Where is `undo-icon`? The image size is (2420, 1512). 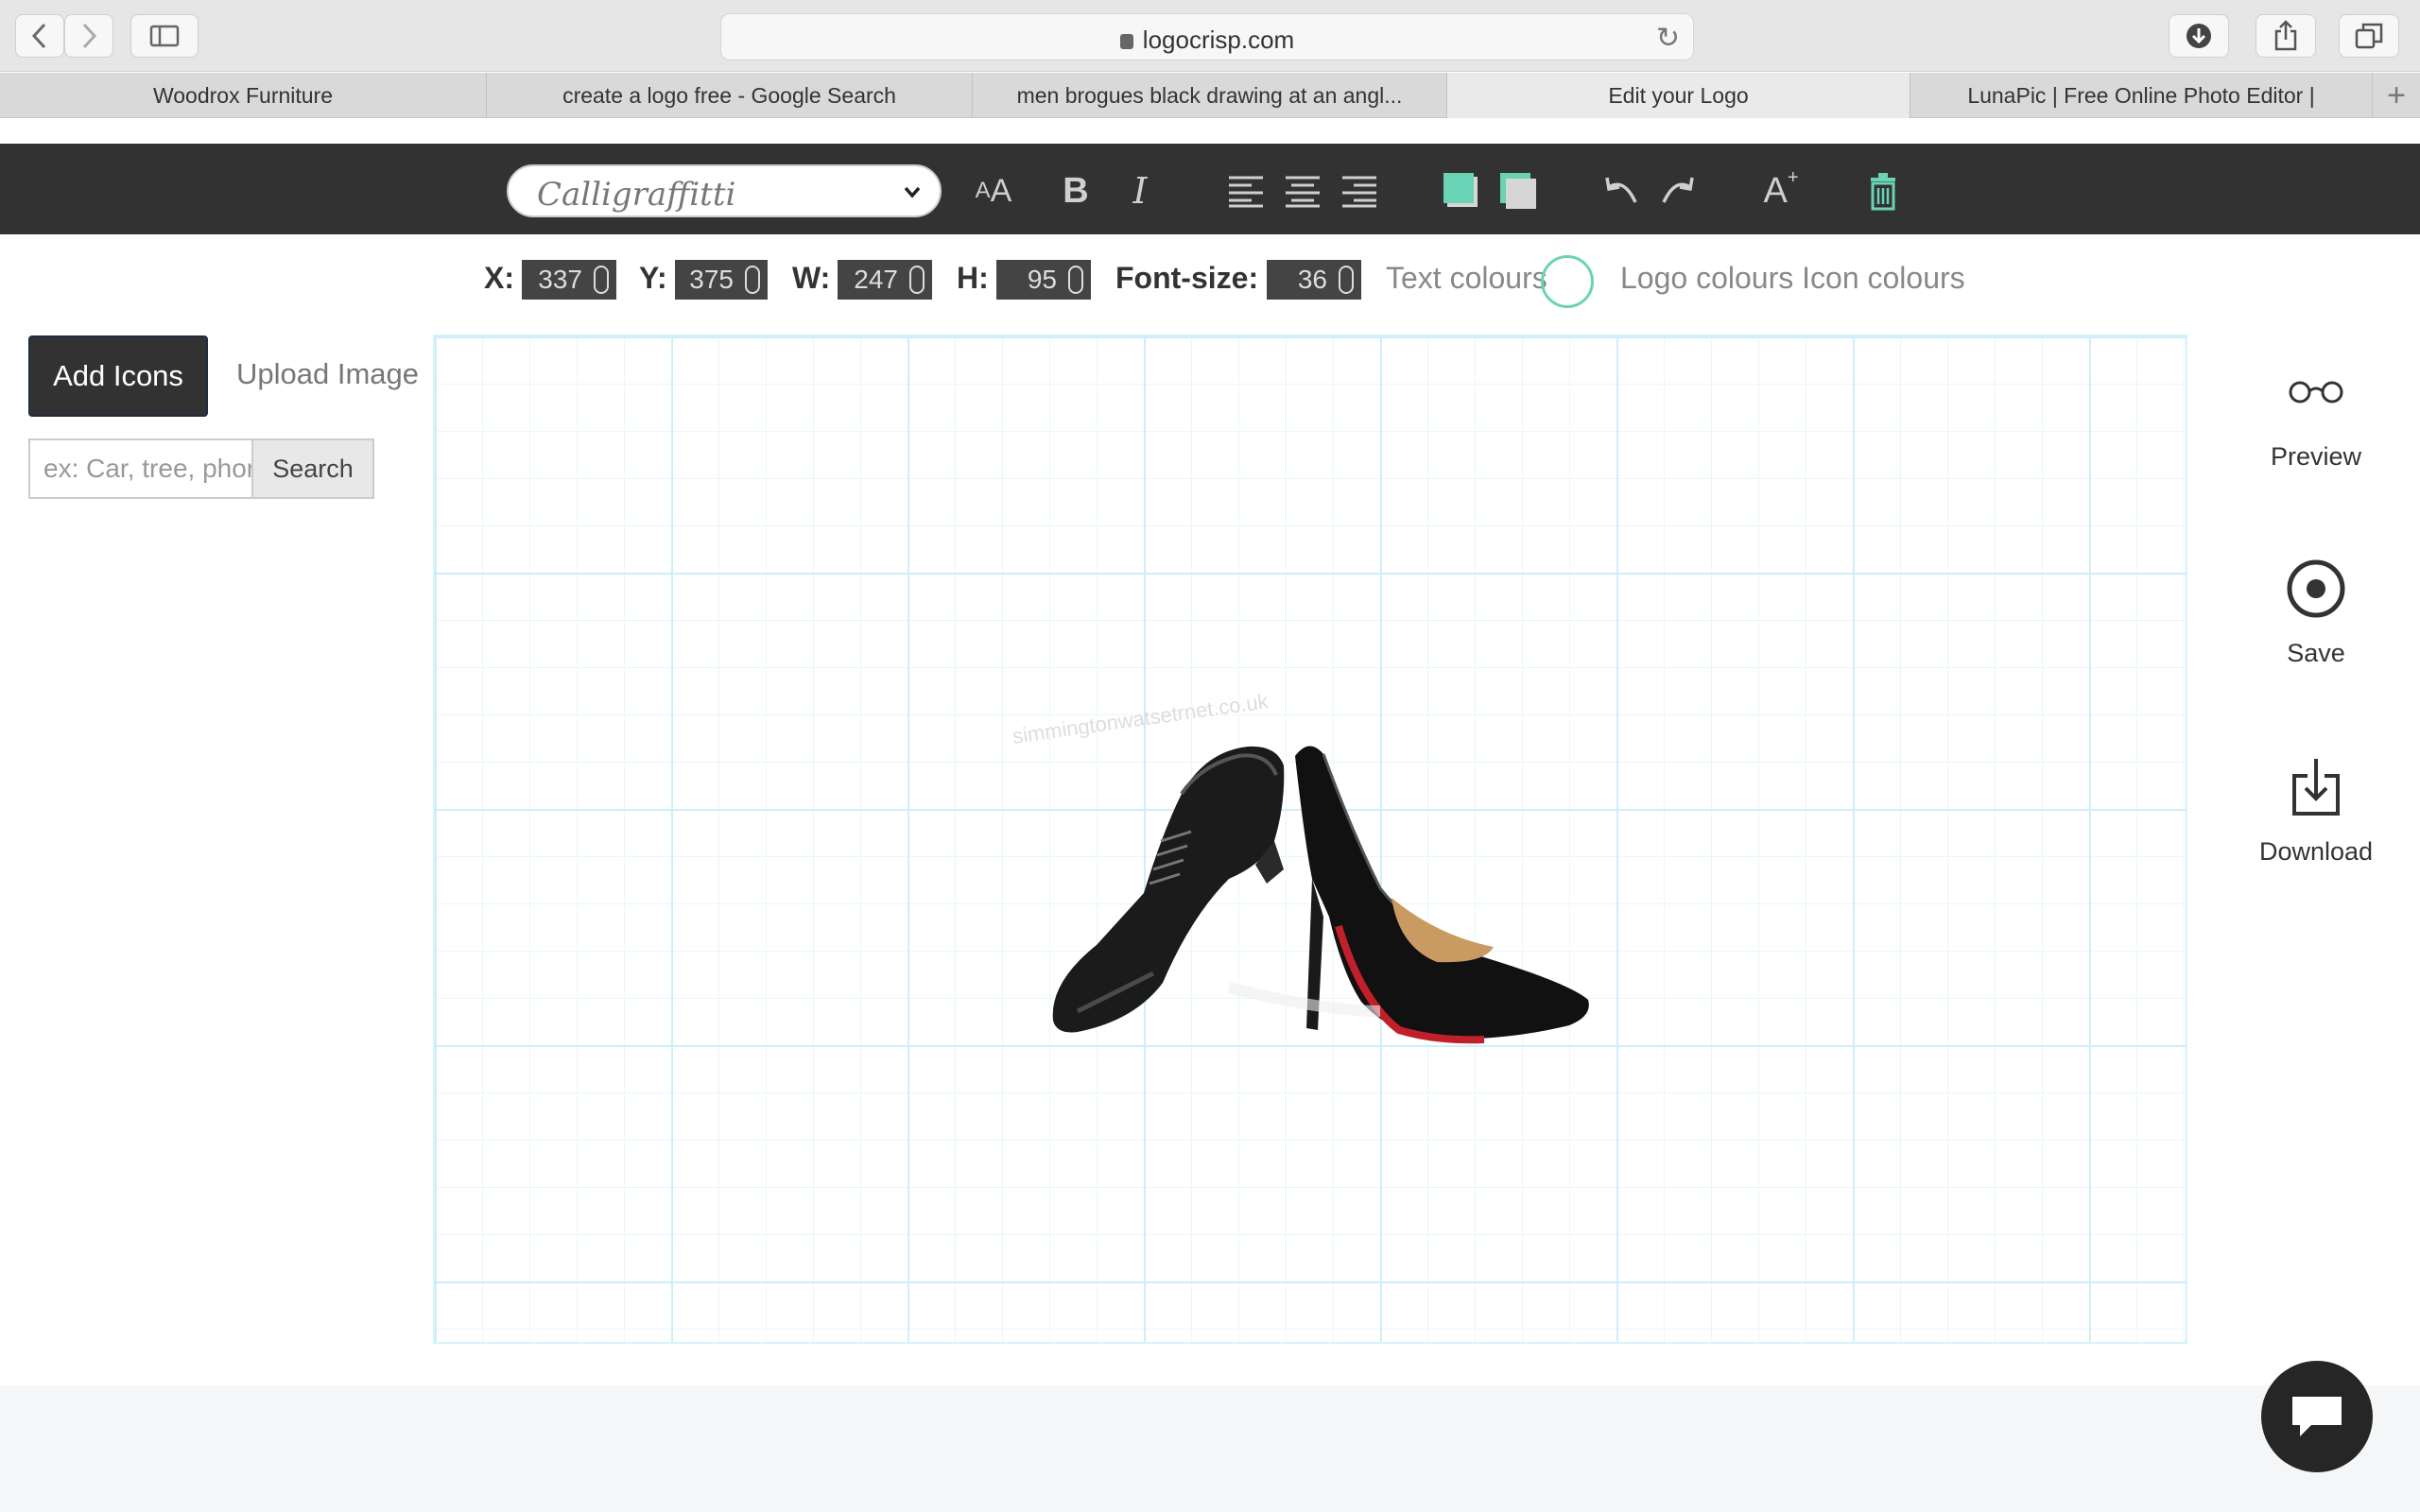 undo-icon is located at coordinates (1622, 190).